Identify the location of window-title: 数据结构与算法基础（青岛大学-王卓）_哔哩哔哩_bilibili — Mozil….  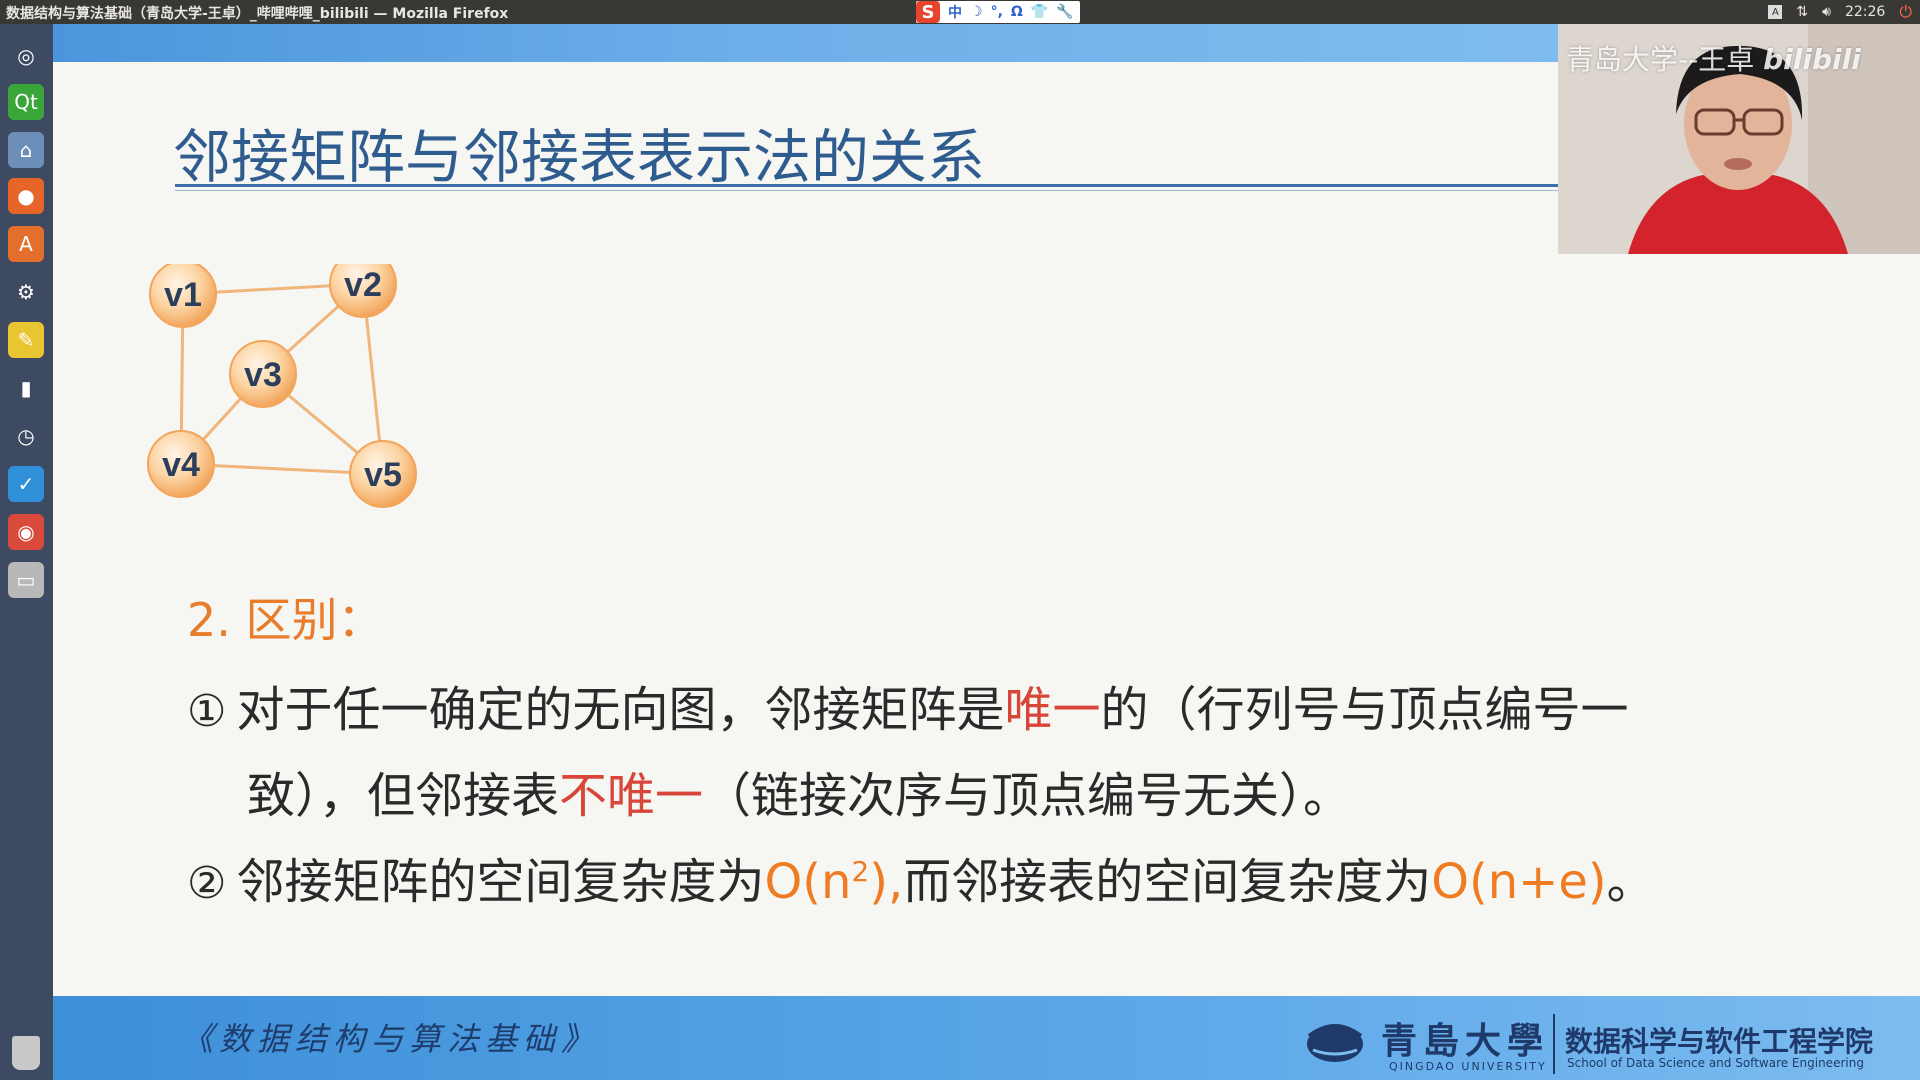
(257, 14).